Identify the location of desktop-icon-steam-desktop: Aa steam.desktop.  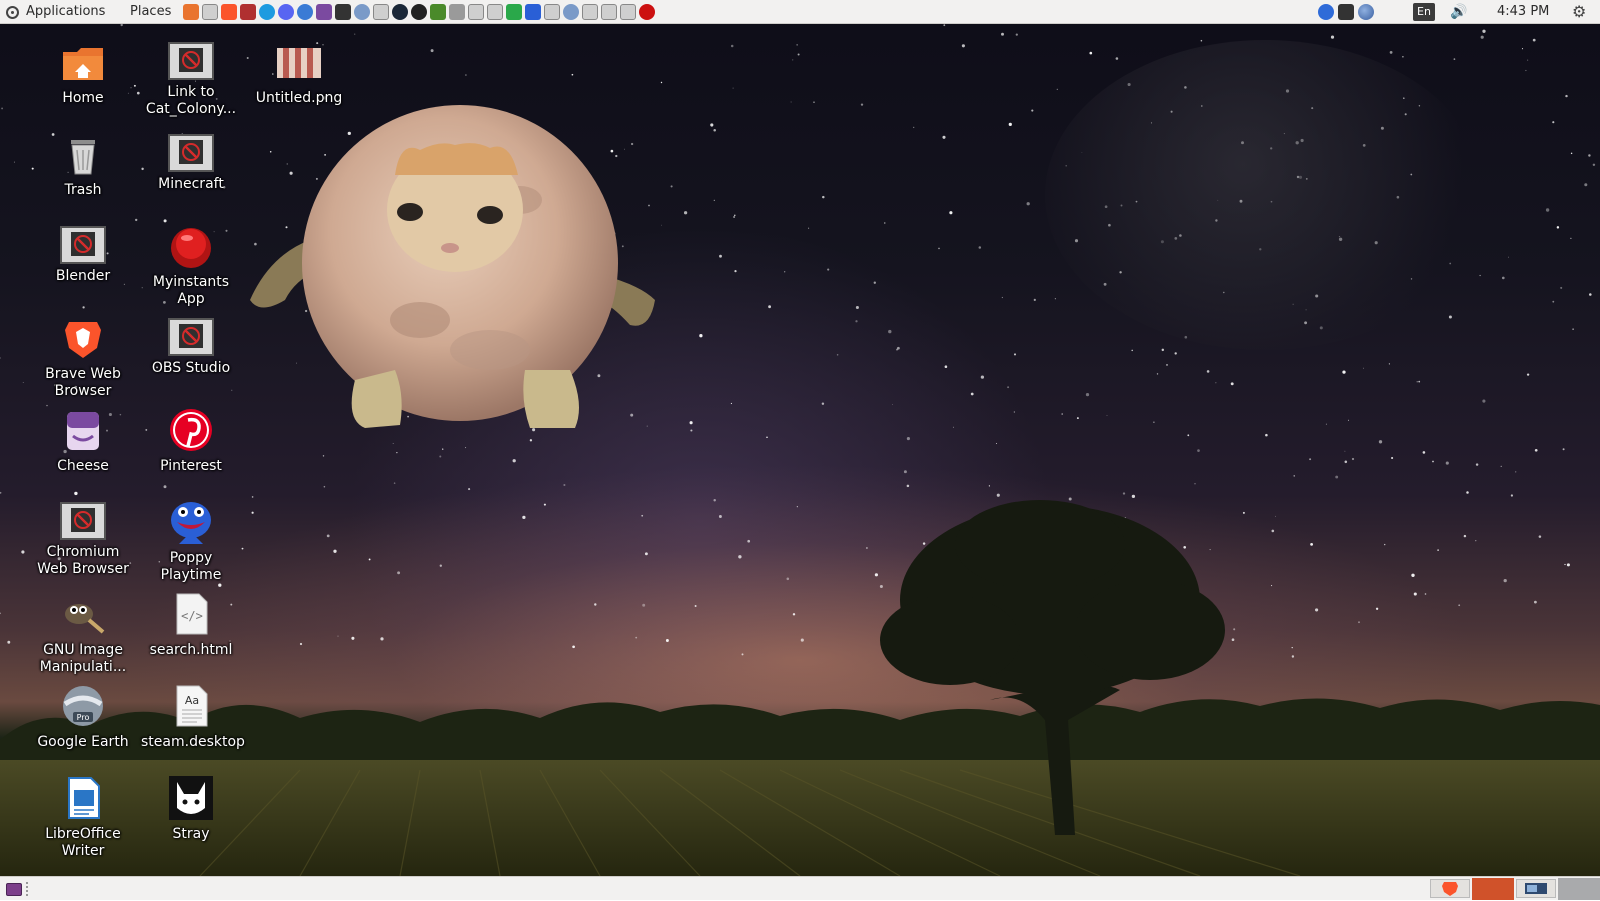
(192, 711).